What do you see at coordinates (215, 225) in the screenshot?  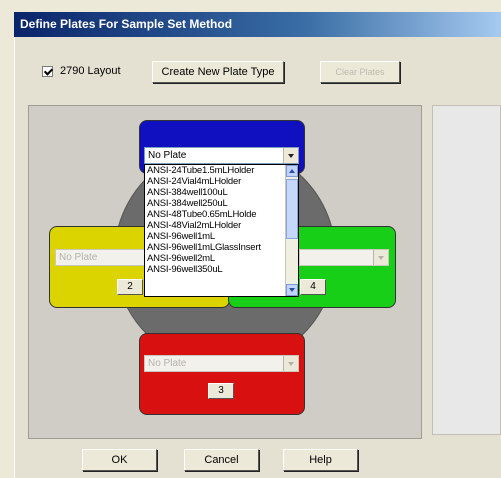 I see `list-item: ANSI-48Vial2mLHolder` at bounding box center [215, 225].